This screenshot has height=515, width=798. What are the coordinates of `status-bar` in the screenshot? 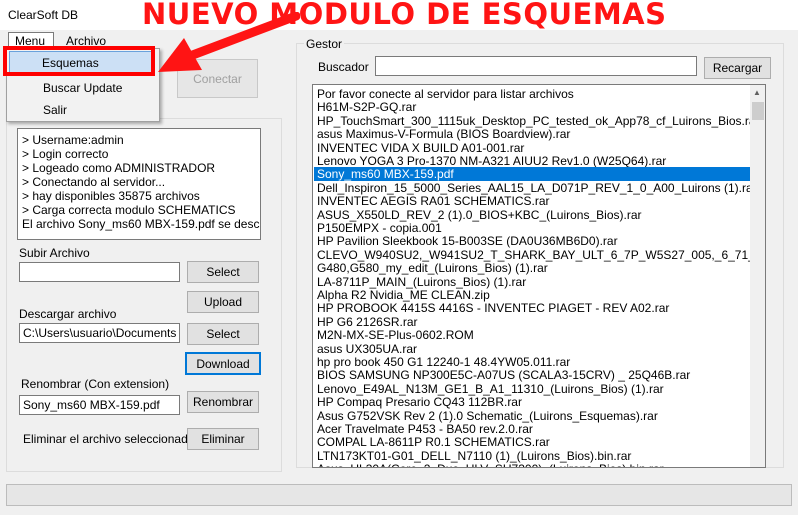 It's located at (399, 495).